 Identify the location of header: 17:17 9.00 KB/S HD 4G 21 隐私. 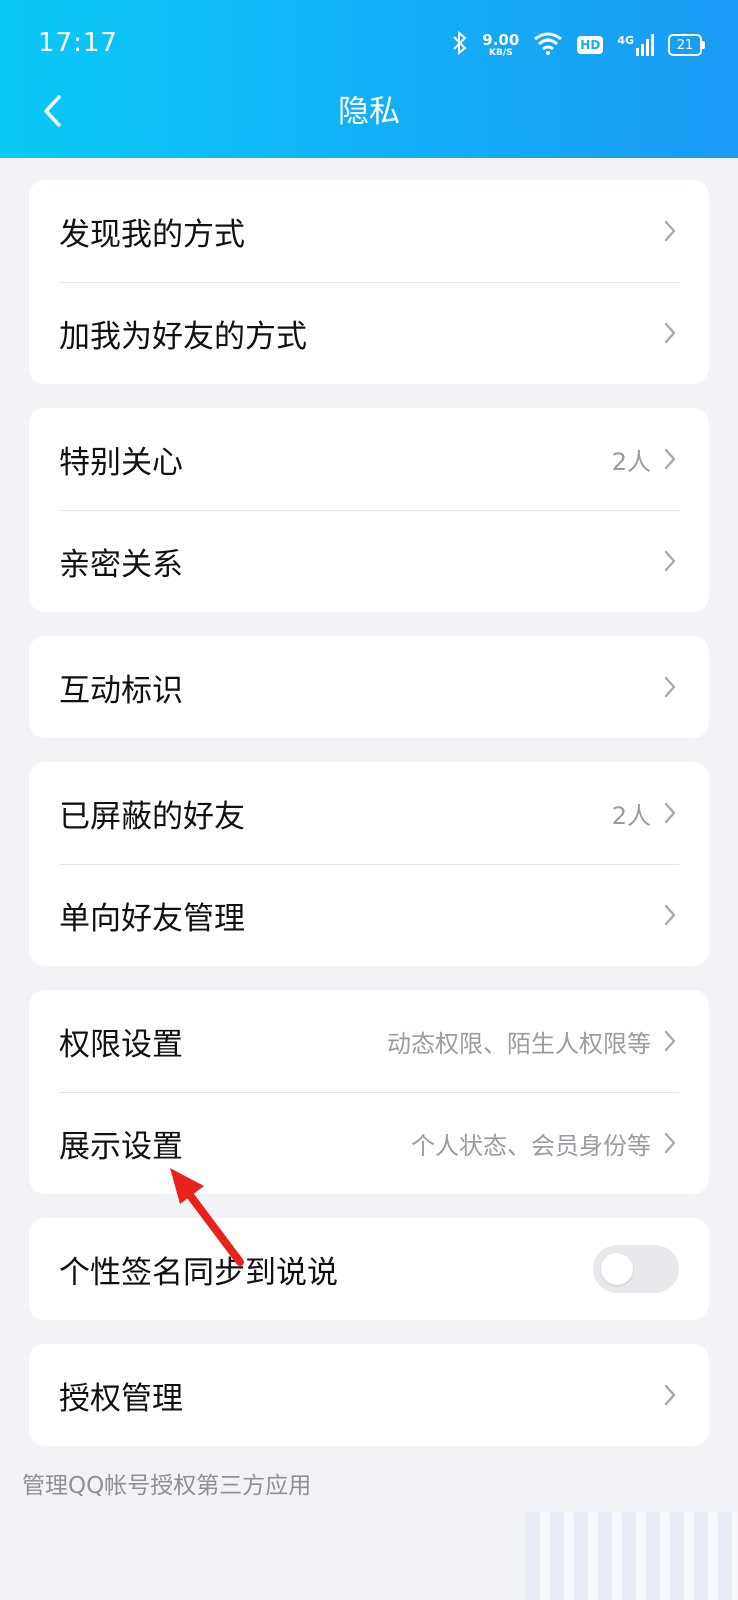
(369, 79).